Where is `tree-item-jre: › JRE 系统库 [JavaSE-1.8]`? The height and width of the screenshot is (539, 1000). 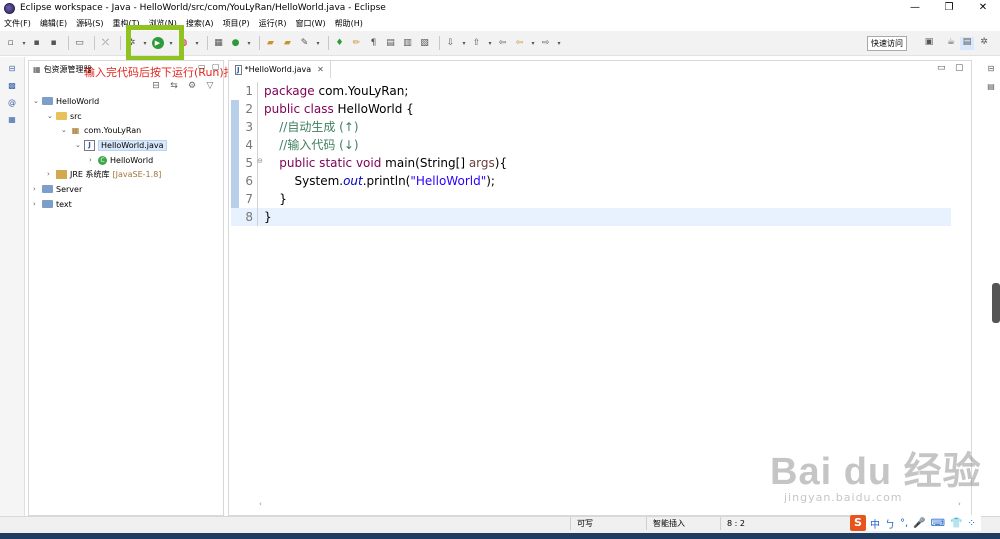 tree-item-jre: › JRE 系统库 [JavaSE-1.8] is located at coordinates (104, 174).